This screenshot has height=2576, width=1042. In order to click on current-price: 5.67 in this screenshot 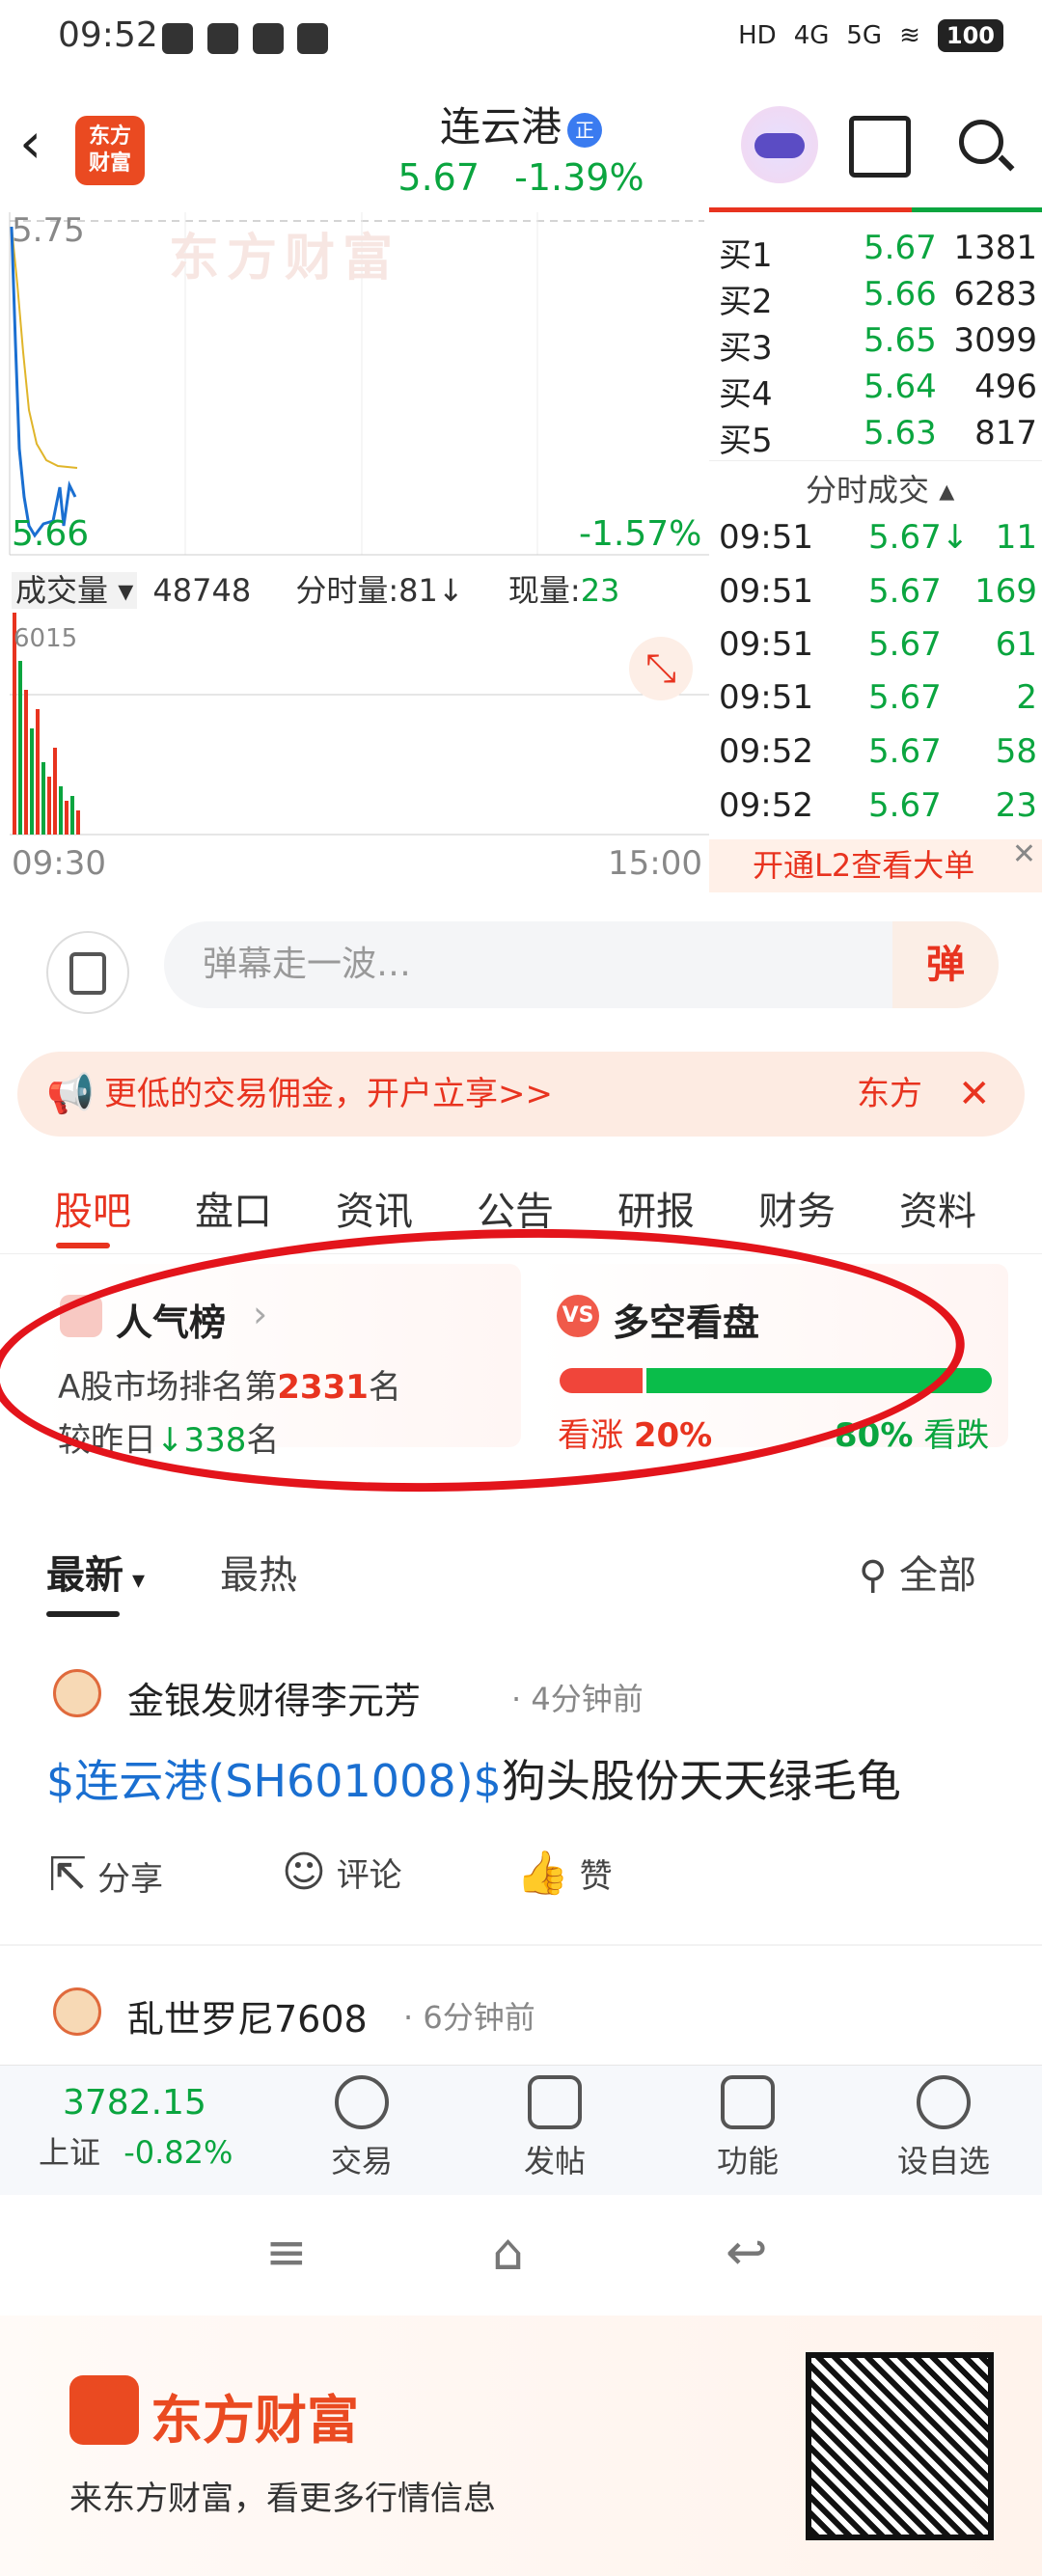, I will do `click(439, 178)`.